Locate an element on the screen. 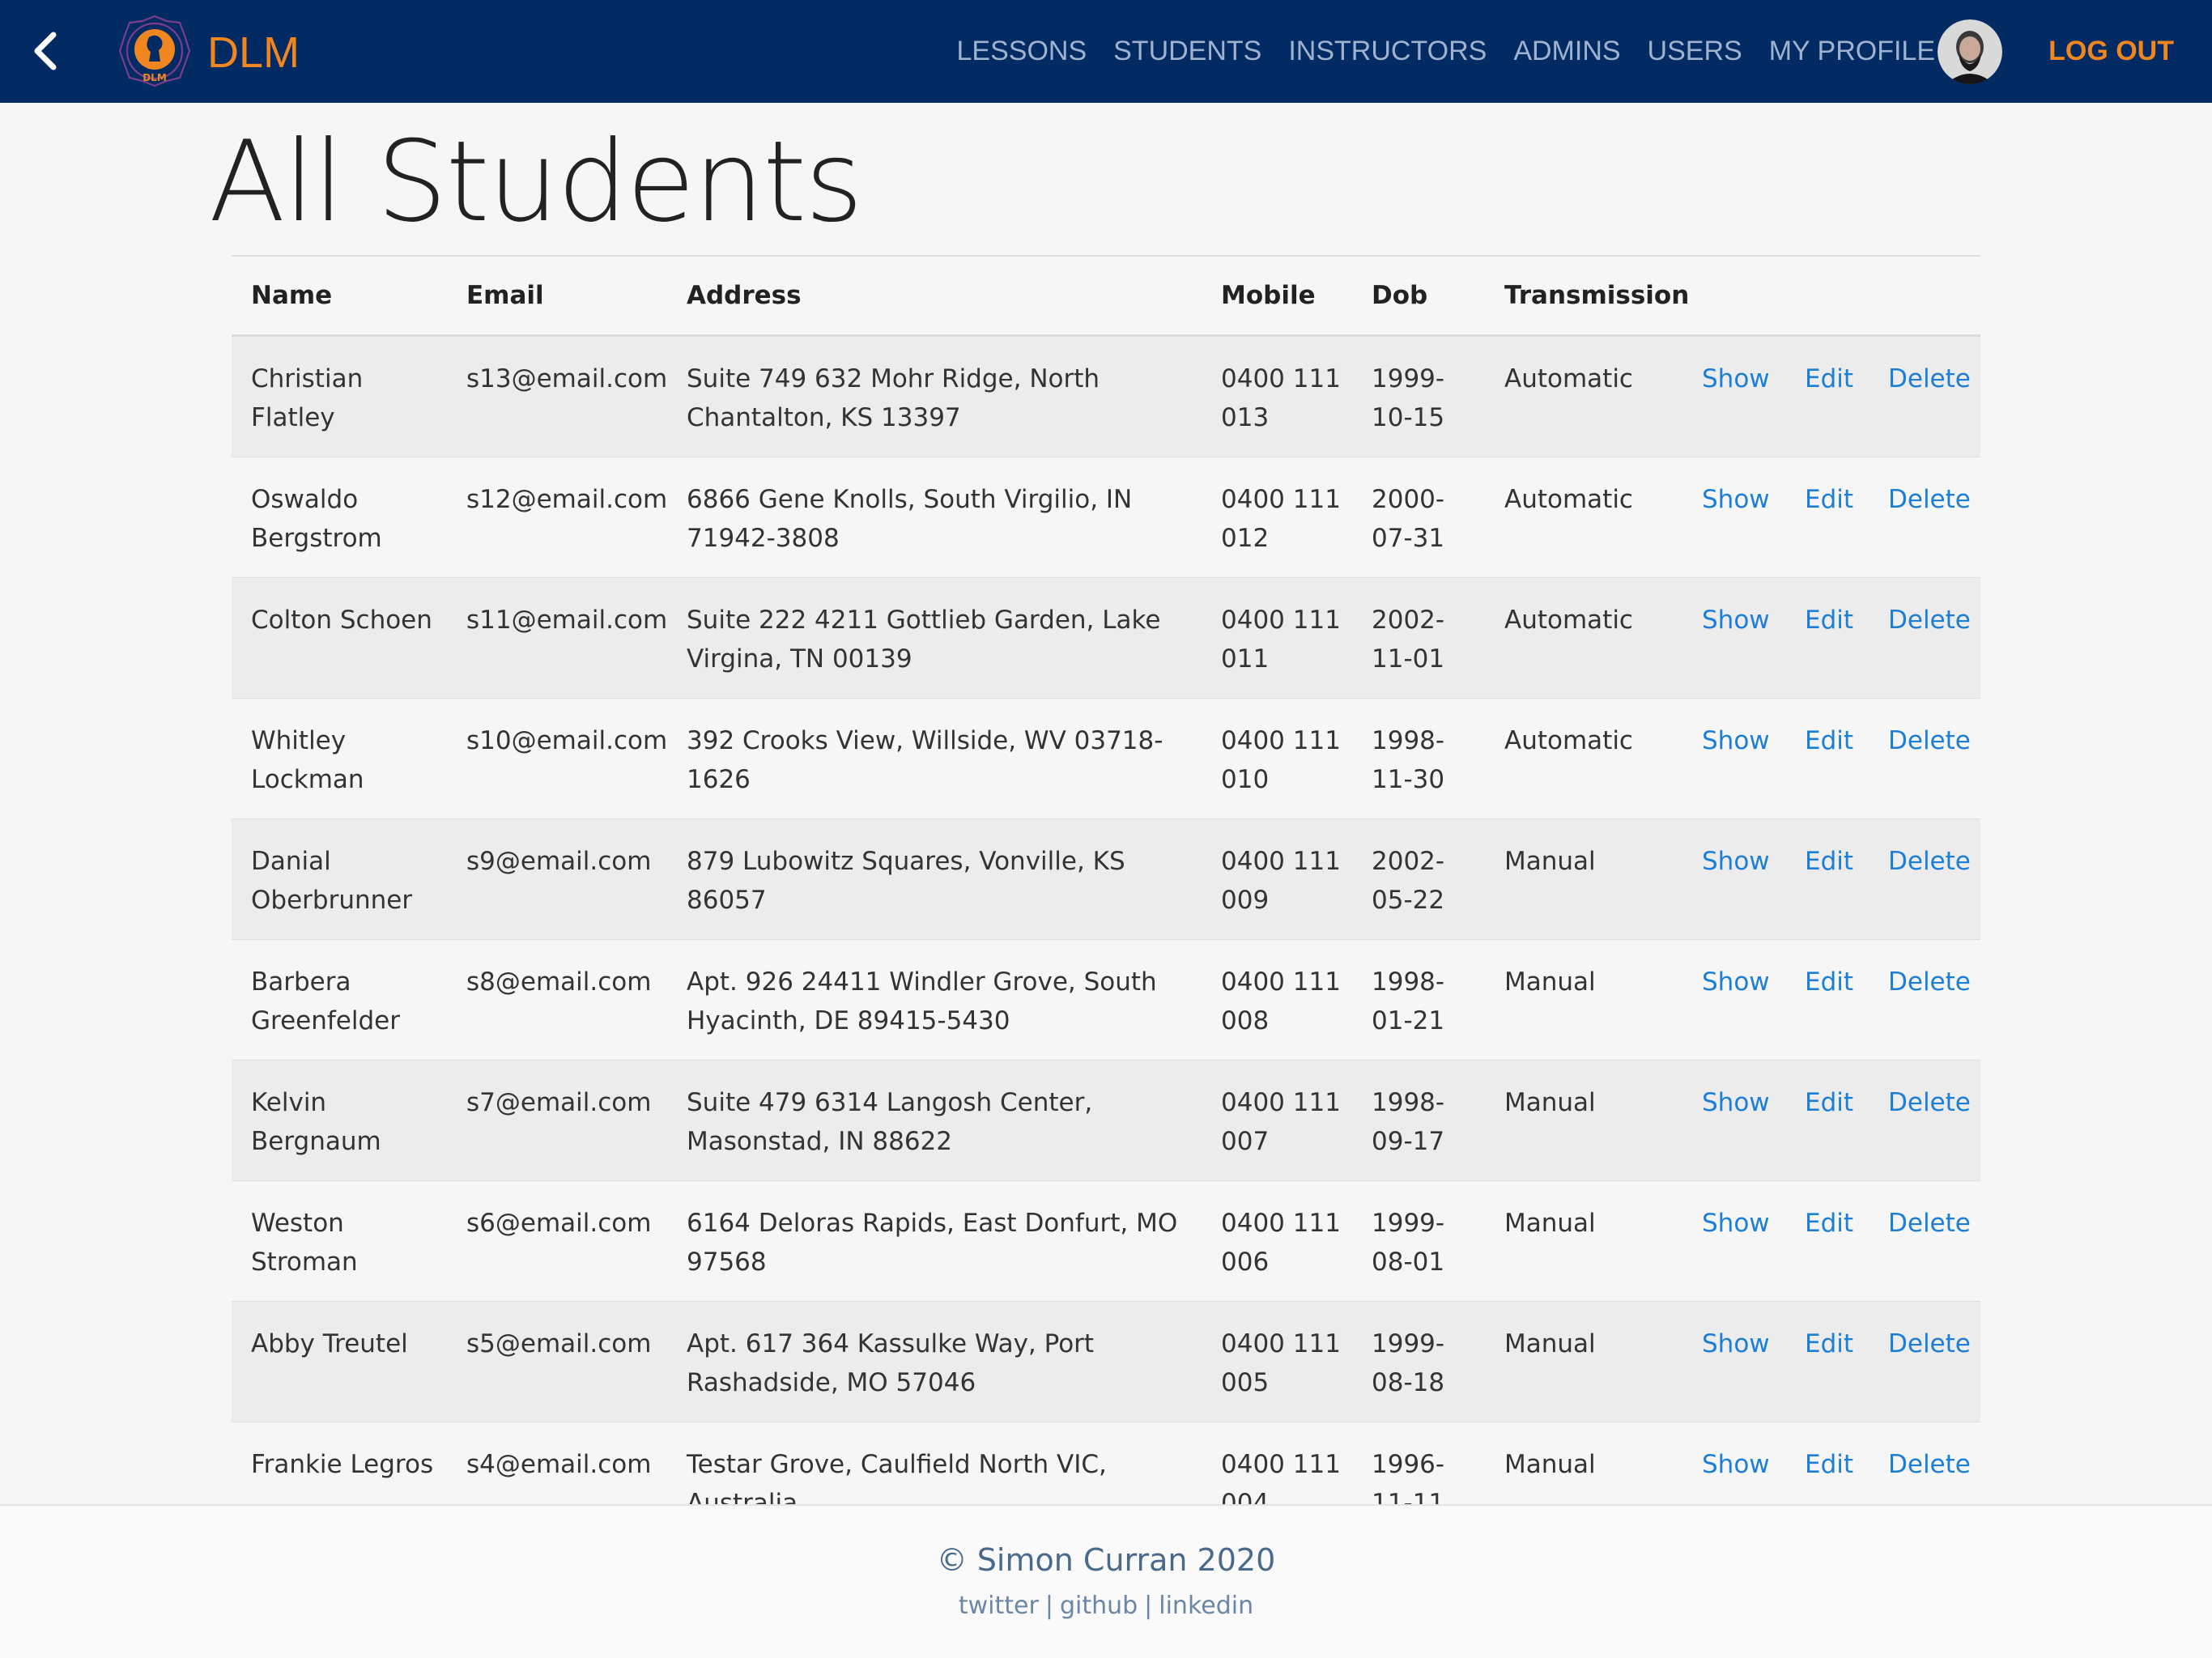  cell-dob: 2002-05-22 is located at coordinates (1419, 879).